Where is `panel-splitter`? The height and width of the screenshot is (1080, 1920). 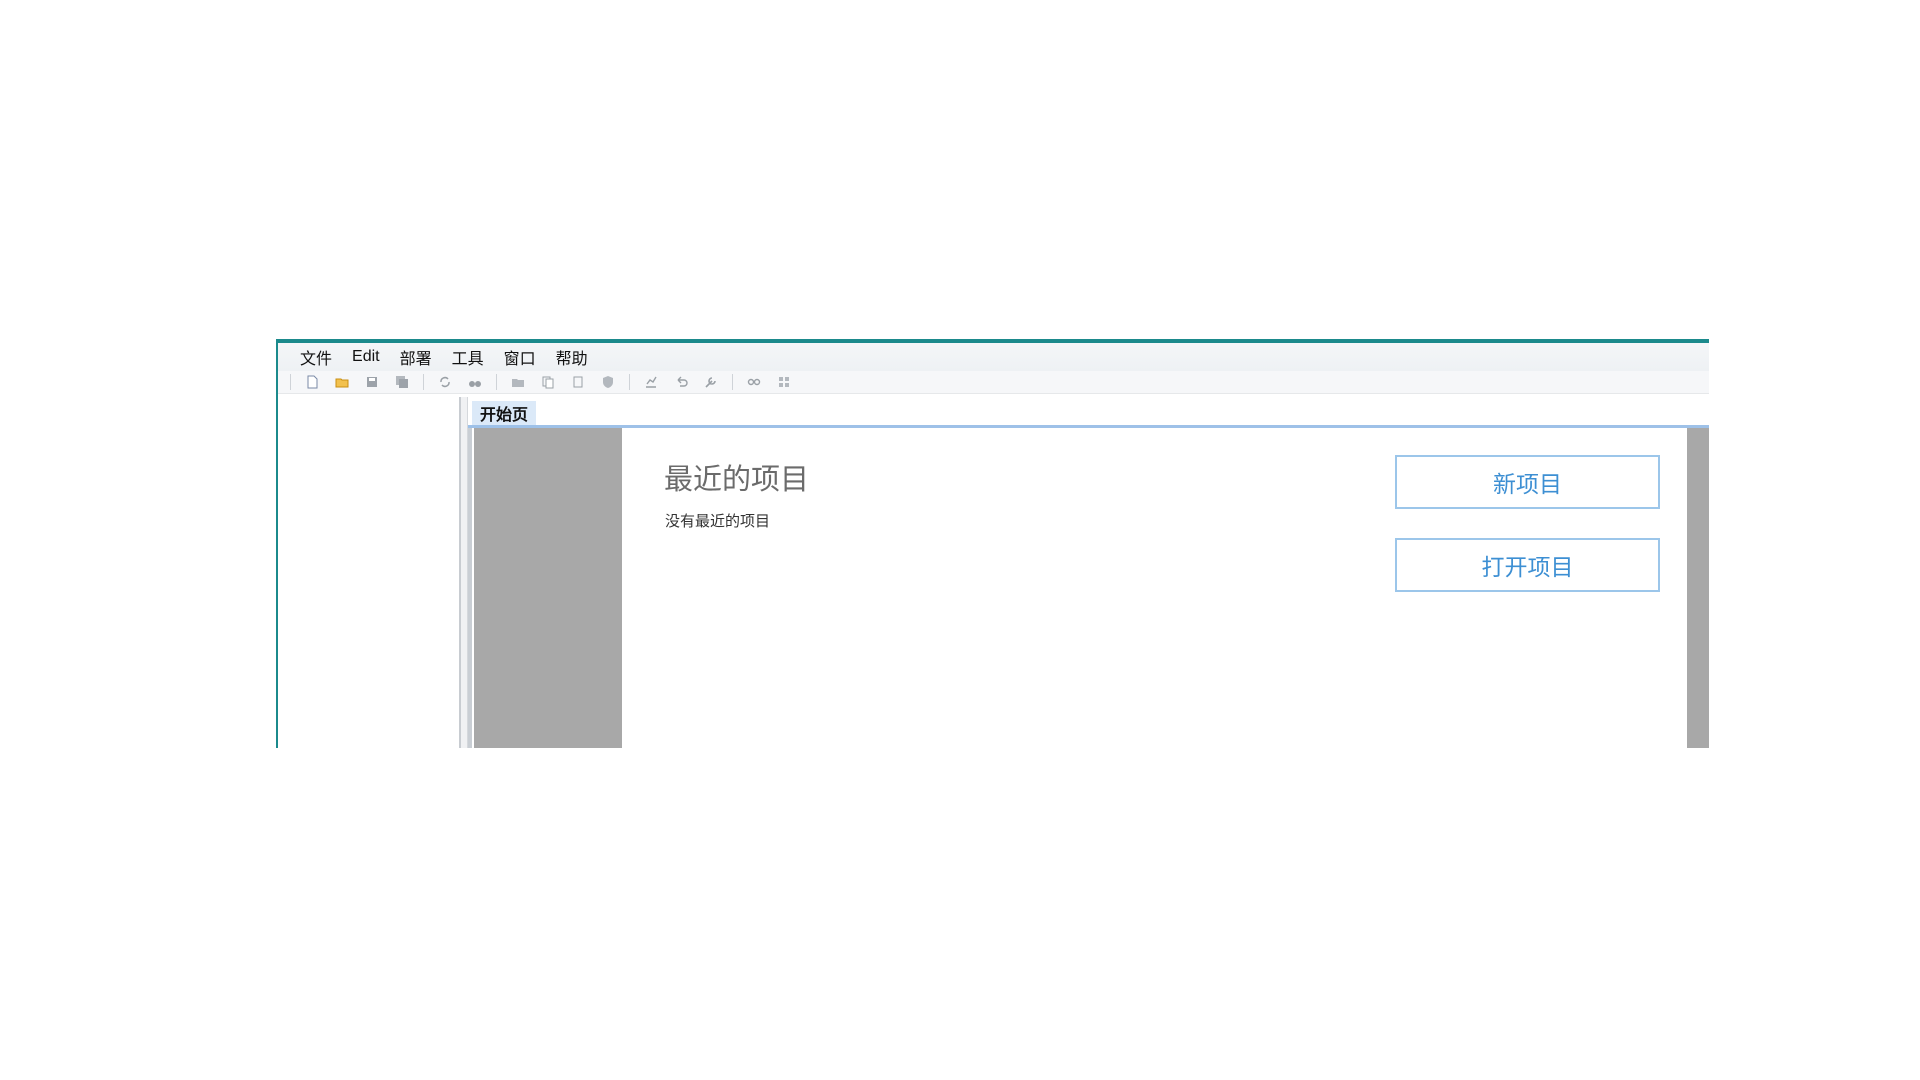
panel-splitter is located at coordinates (464, 572).